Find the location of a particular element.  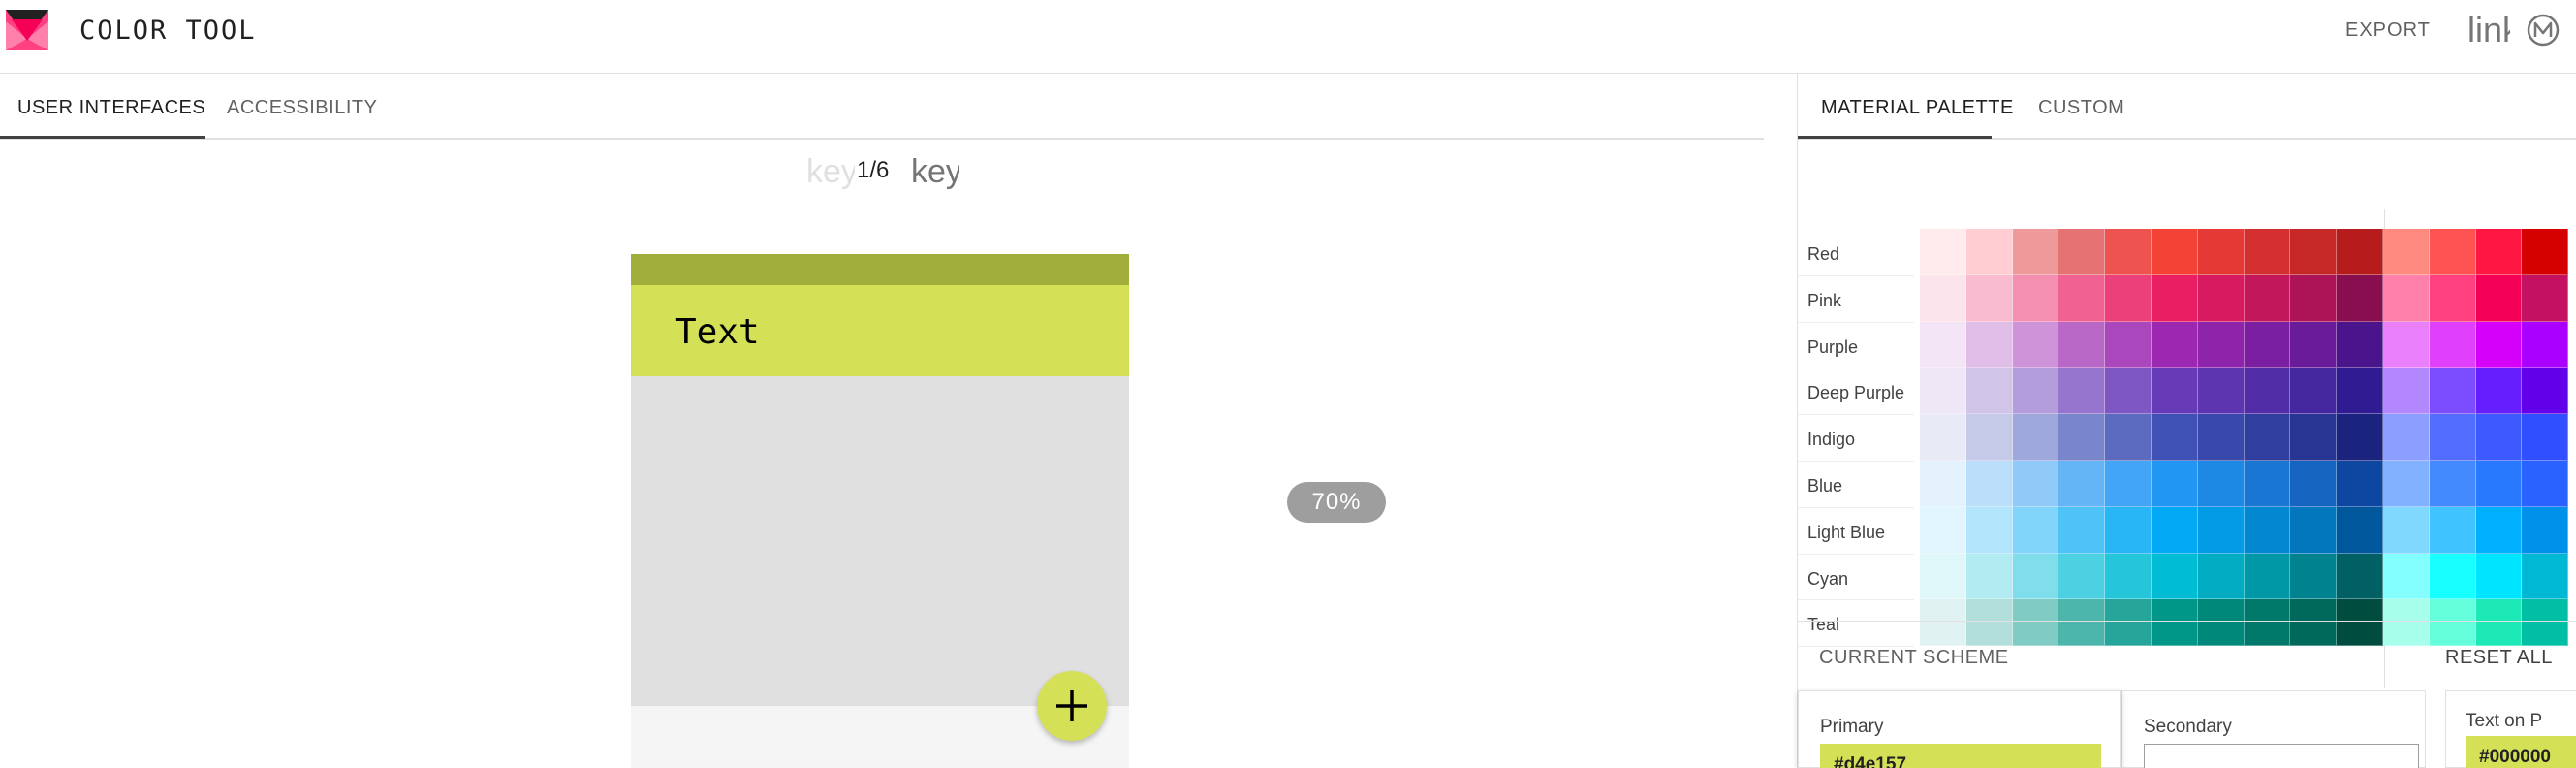

text-on-primary-swatch: #000000 is located at coordinates (2521, 752).